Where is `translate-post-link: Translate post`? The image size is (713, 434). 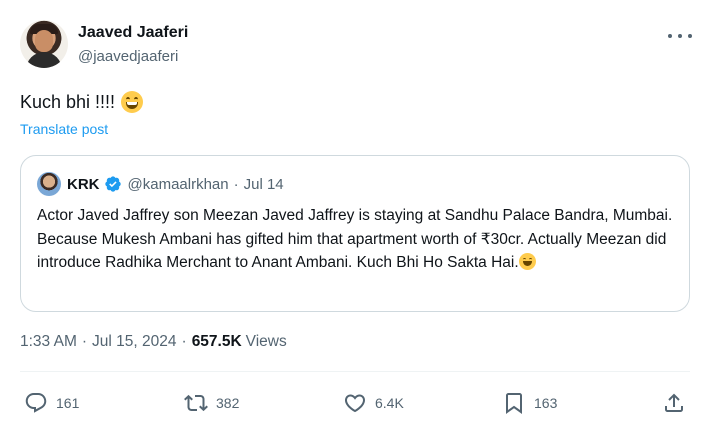
translate-post-link: Translate post is located at coordinates (64, 129).